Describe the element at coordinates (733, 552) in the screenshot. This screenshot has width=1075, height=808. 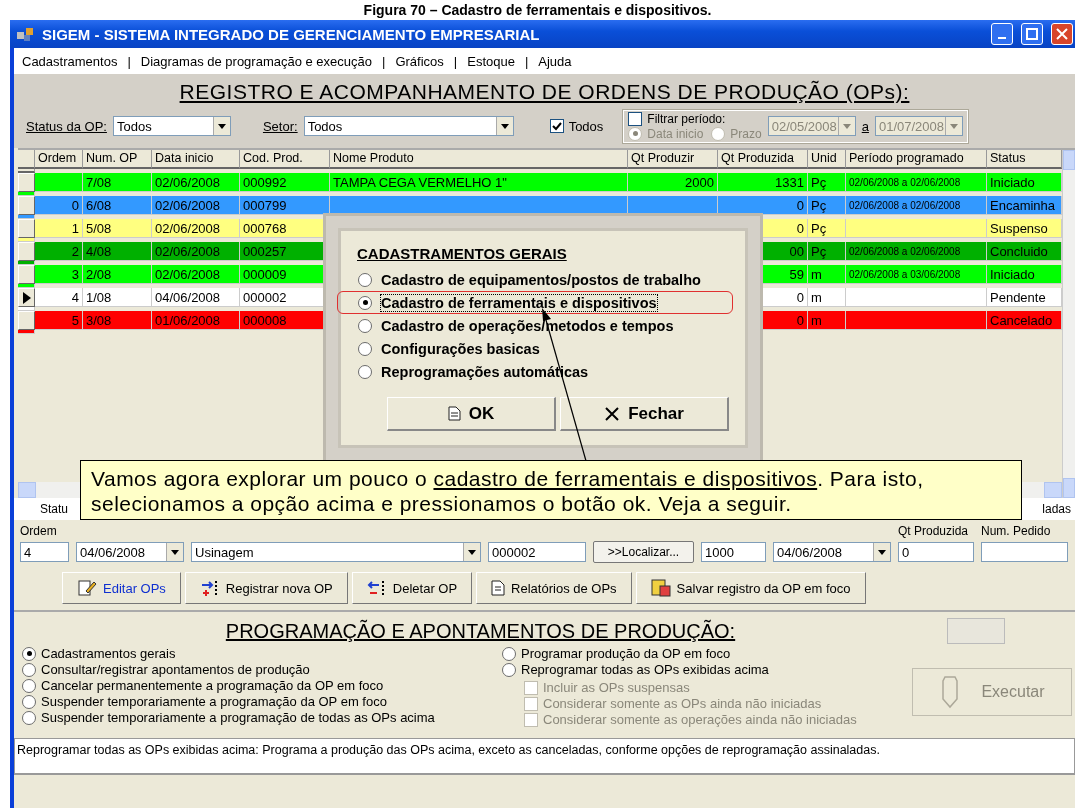
I see `input-field: 1000` at that location.